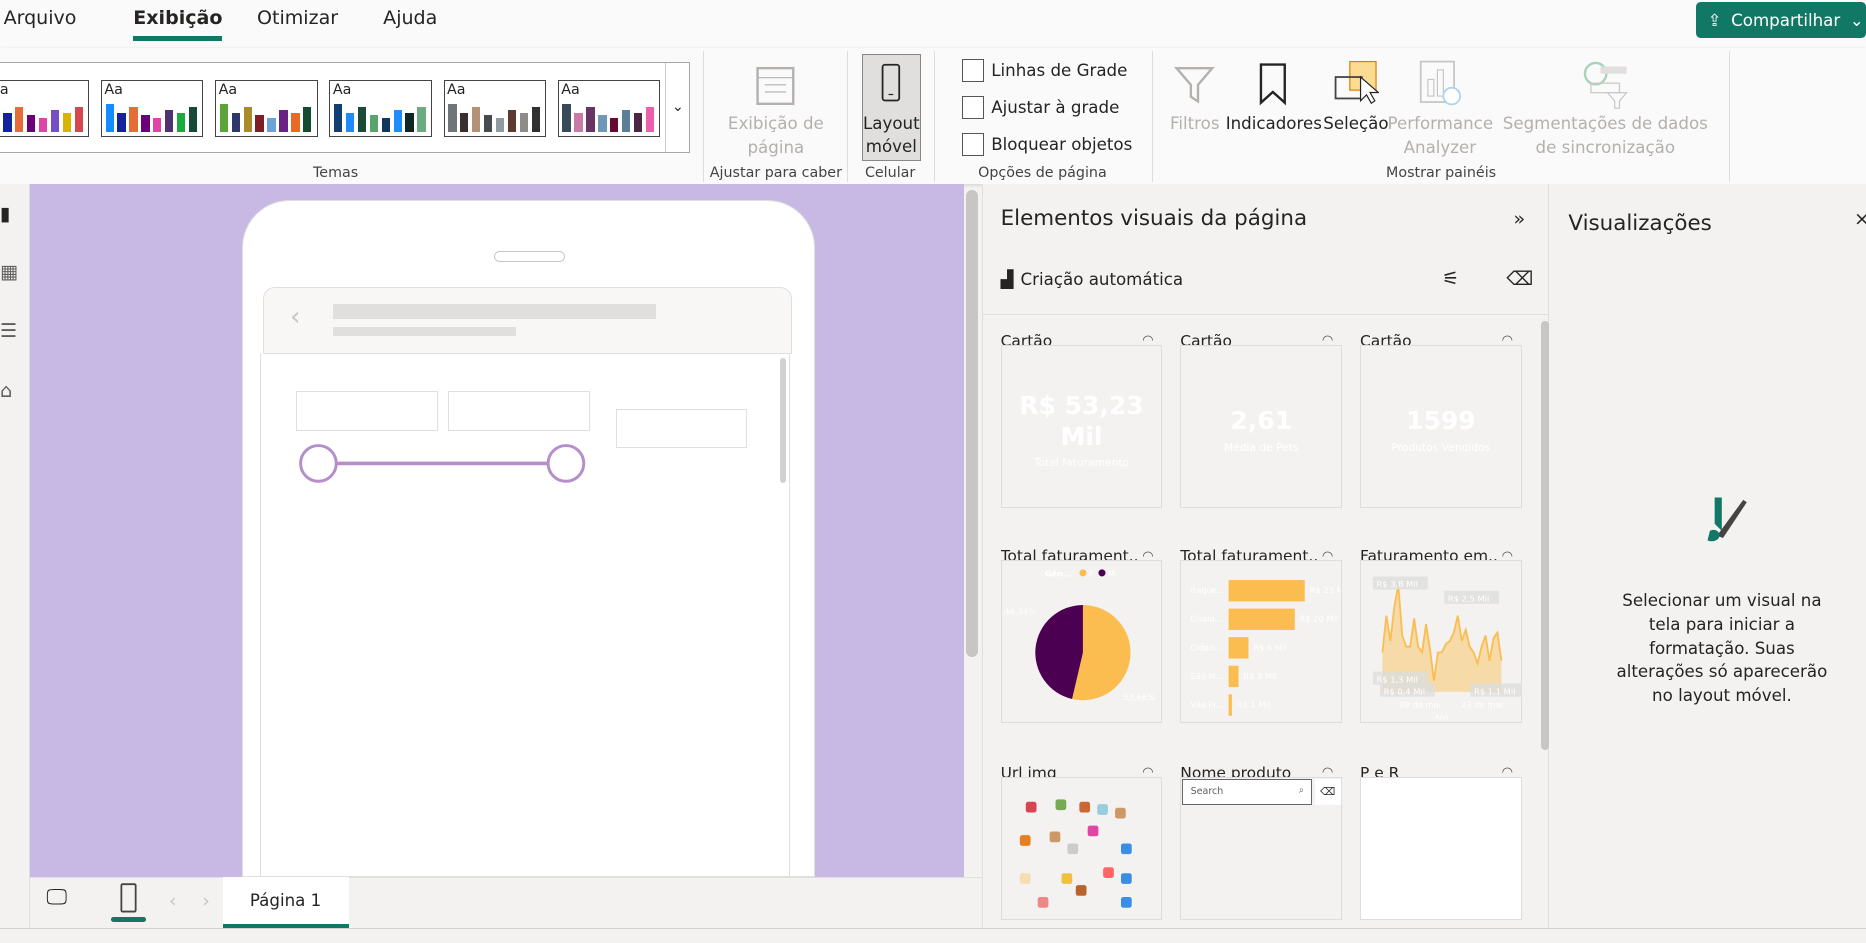 The image size is (1866, 943). What do you see at coordinates (410, 18) in the screenshot?
I see `tab-ajuda: Ajuda` at bounding box center [410, 18].